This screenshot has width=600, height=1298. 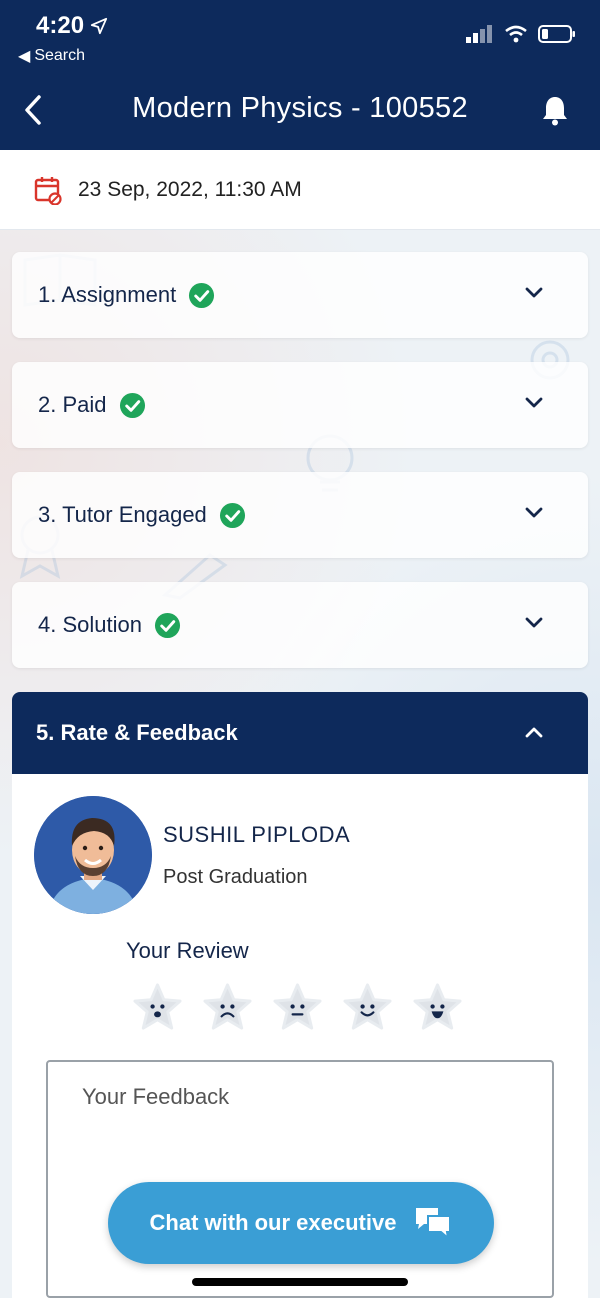 I want to click on chat-button-label: Chat with our executive, so click(x=273, y=1222).